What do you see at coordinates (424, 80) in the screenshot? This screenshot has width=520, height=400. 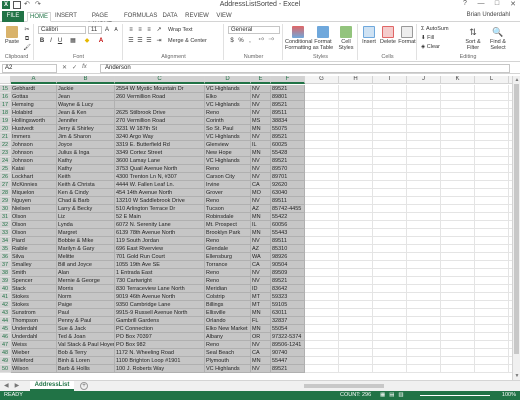 I see `column-header-j: J` at bounding box center [424, 80].